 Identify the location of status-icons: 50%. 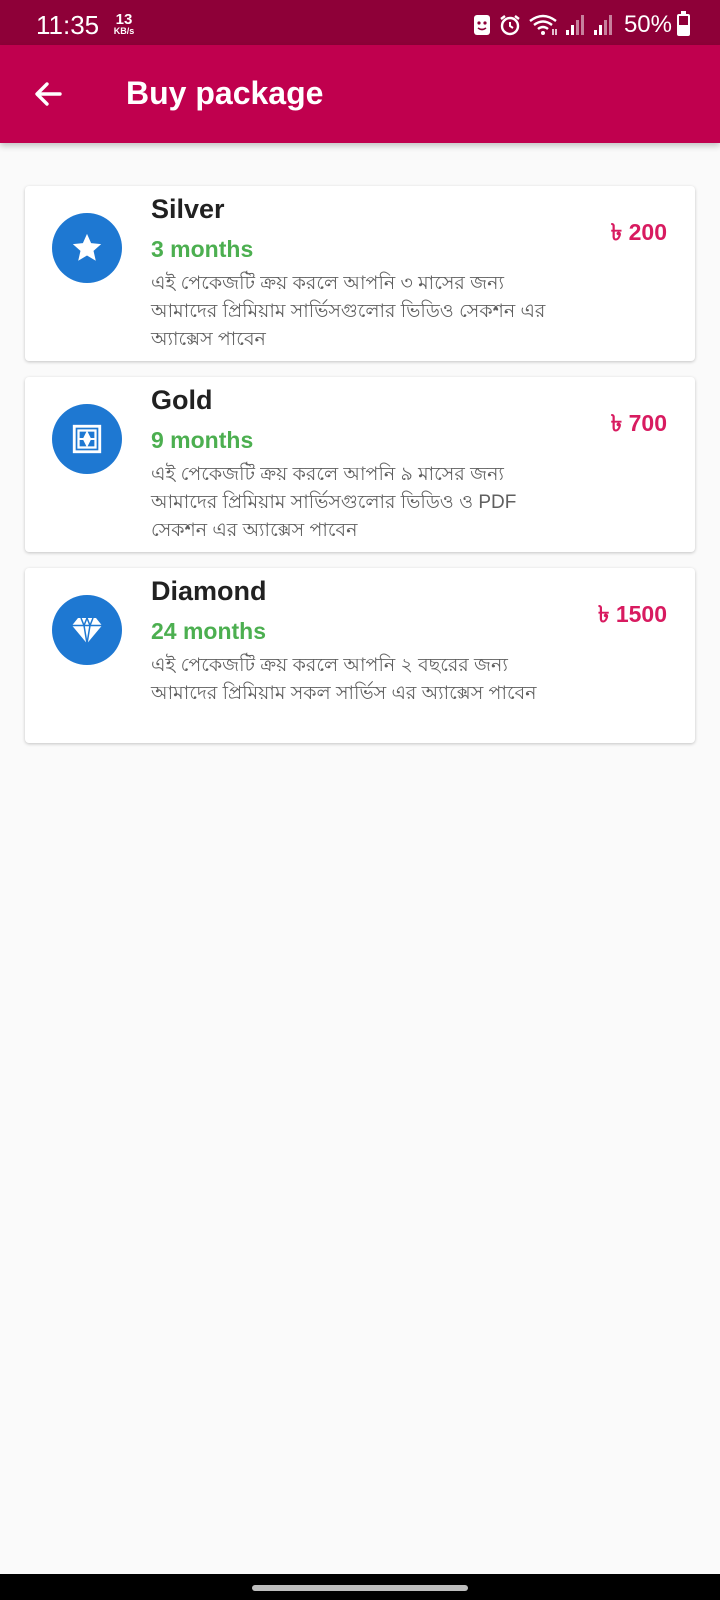
(572, 25).